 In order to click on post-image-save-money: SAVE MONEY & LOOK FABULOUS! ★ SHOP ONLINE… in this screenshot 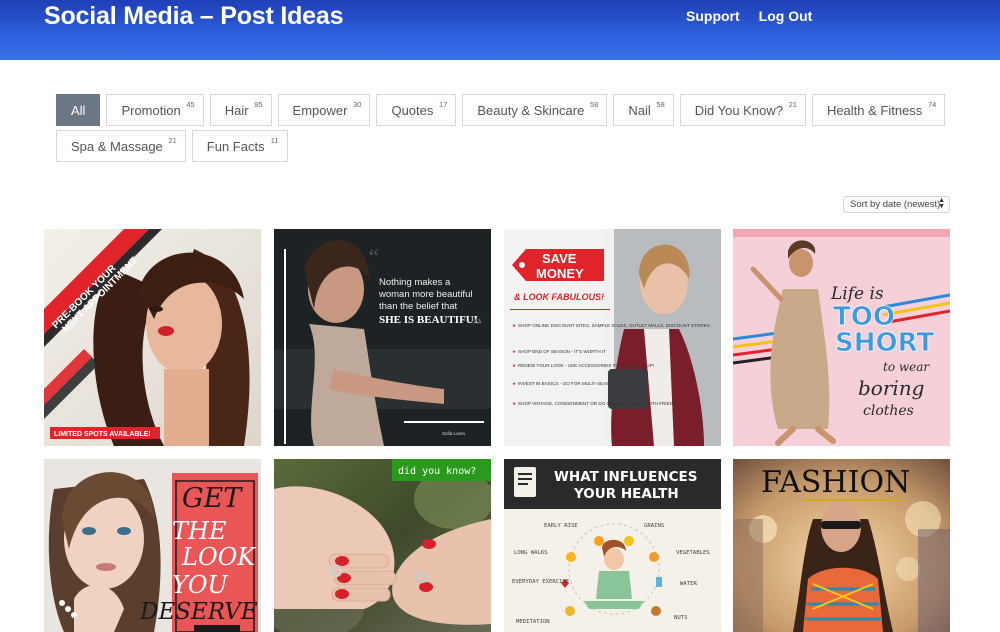, I will do `click(612, 337)`.